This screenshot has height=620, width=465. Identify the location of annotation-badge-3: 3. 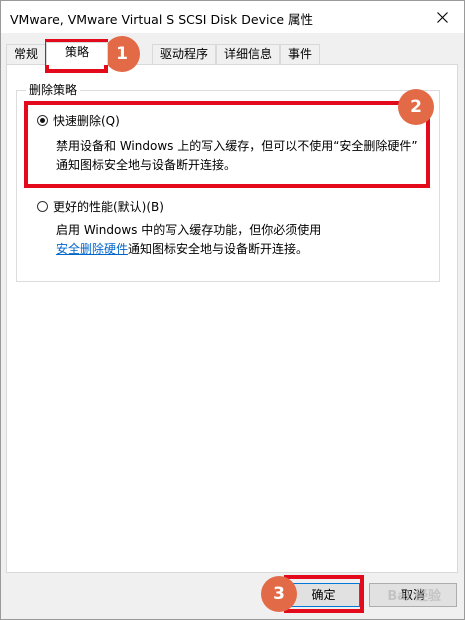
(279, 594).